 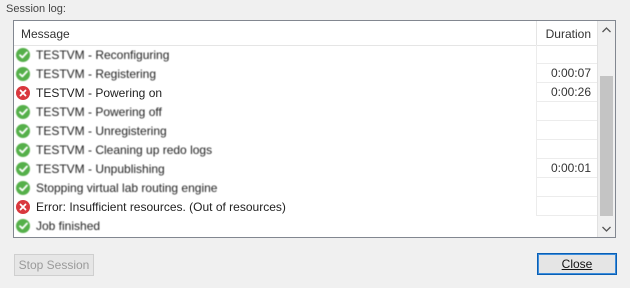 I want to click on message-cell: TESTVM - Registering, so click(x=86, y=73).